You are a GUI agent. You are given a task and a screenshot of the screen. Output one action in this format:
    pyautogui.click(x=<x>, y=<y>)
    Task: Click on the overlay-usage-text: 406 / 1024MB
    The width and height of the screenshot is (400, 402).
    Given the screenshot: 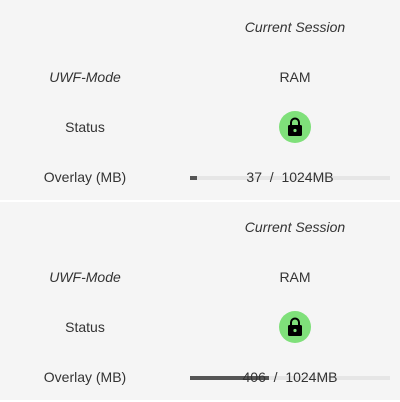 What is the action you would take?
    pyautogui.click(x=290, y=377)
    